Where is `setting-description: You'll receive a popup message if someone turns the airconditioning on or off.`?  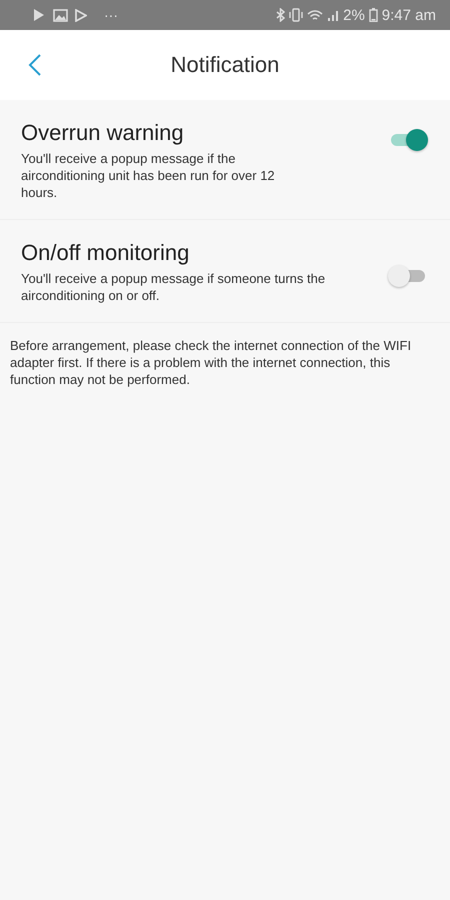
setting-description: You'll receive a popup message if someone turns the airconditioning on or off. is located at coordinates (173, 287).